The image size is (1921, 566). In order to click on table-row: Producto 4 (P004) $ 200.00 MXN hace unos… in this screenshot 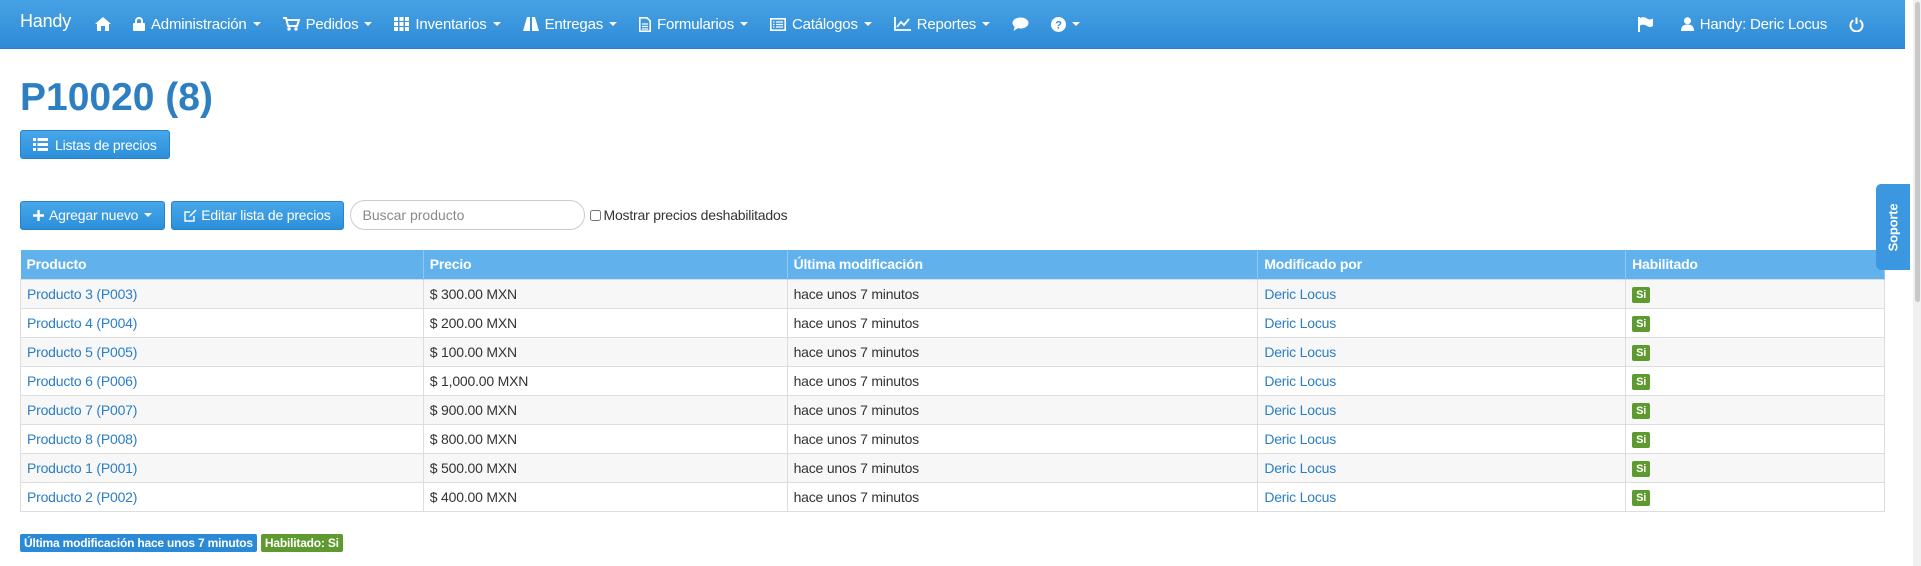, I will do `click(952, 322)`.